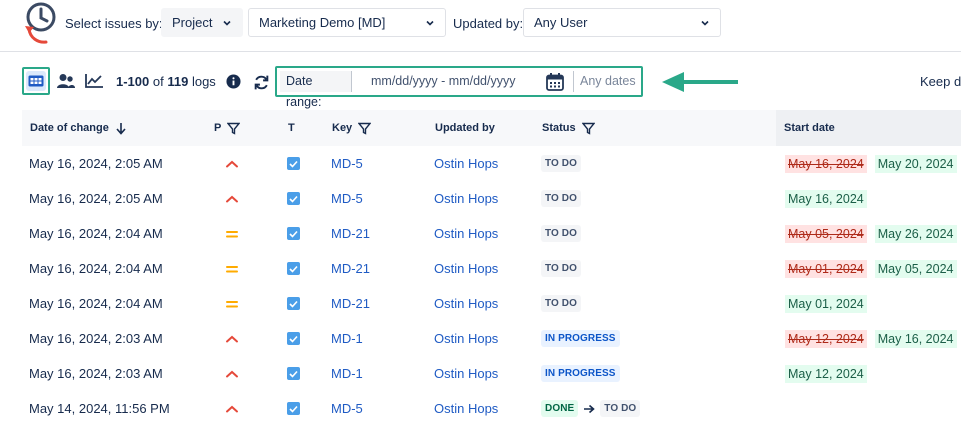 The image size is (961, 428). I want to click on log-range: 1-100, so click(133, 81).